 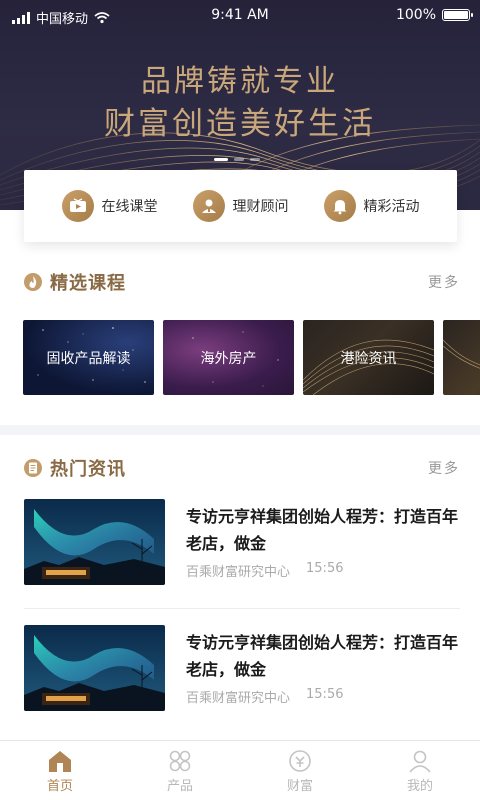 I want to click on section-title: 精选课程, so click(x=88, y=283).